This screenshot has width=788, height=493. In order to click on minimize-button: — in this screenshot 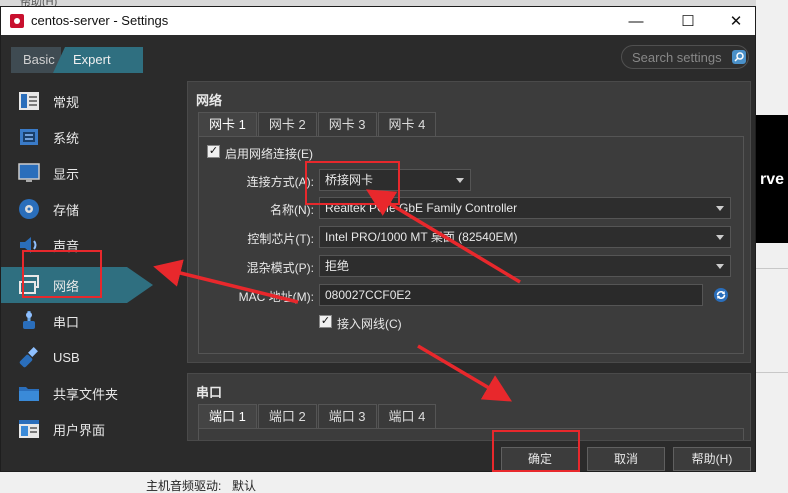, I will do `click(636, 21)`.